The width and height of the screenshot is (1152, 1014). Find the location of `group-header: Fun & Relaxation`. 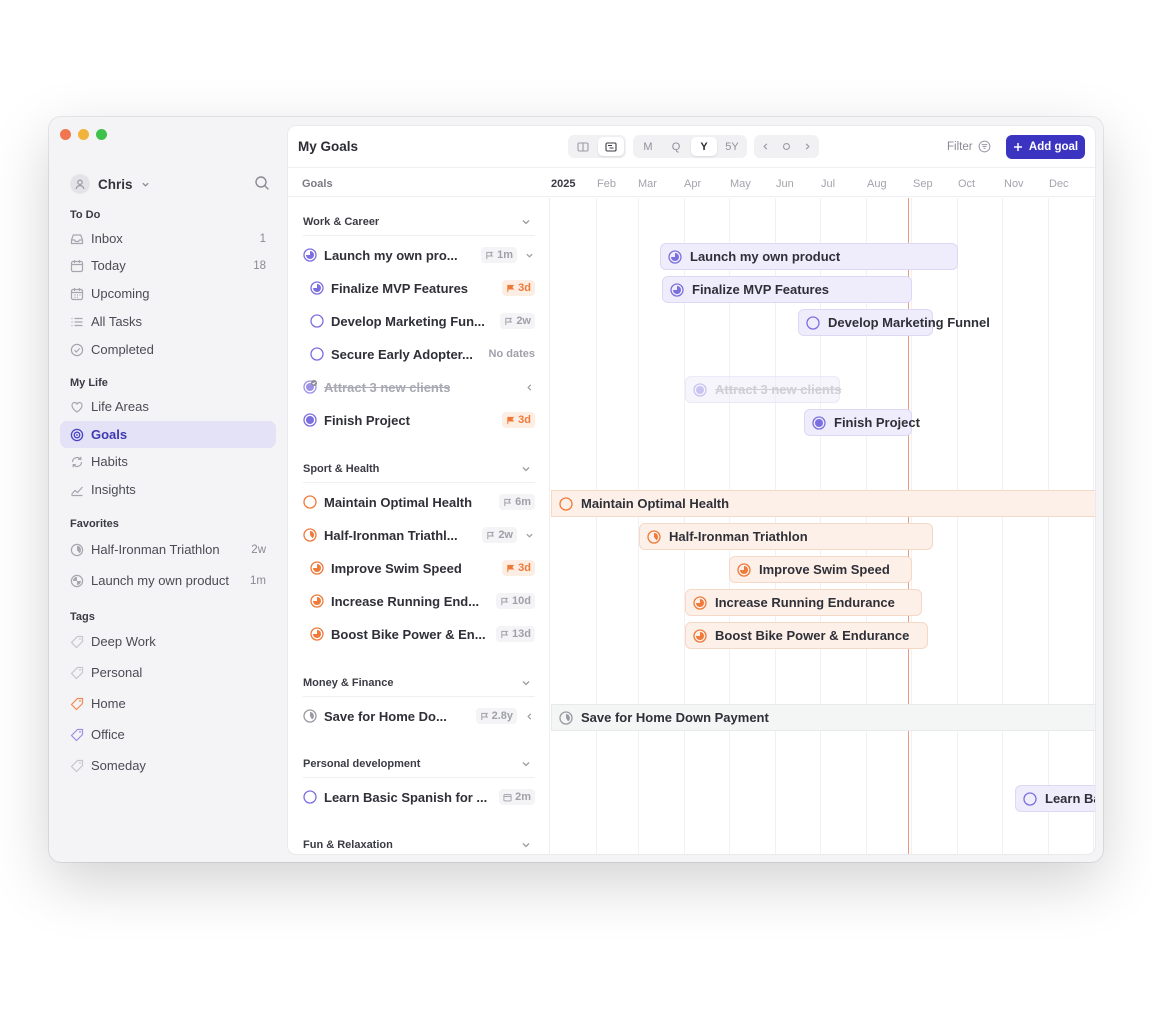

group-header: Fun & Relaxation is located at coordinates (419, 842).